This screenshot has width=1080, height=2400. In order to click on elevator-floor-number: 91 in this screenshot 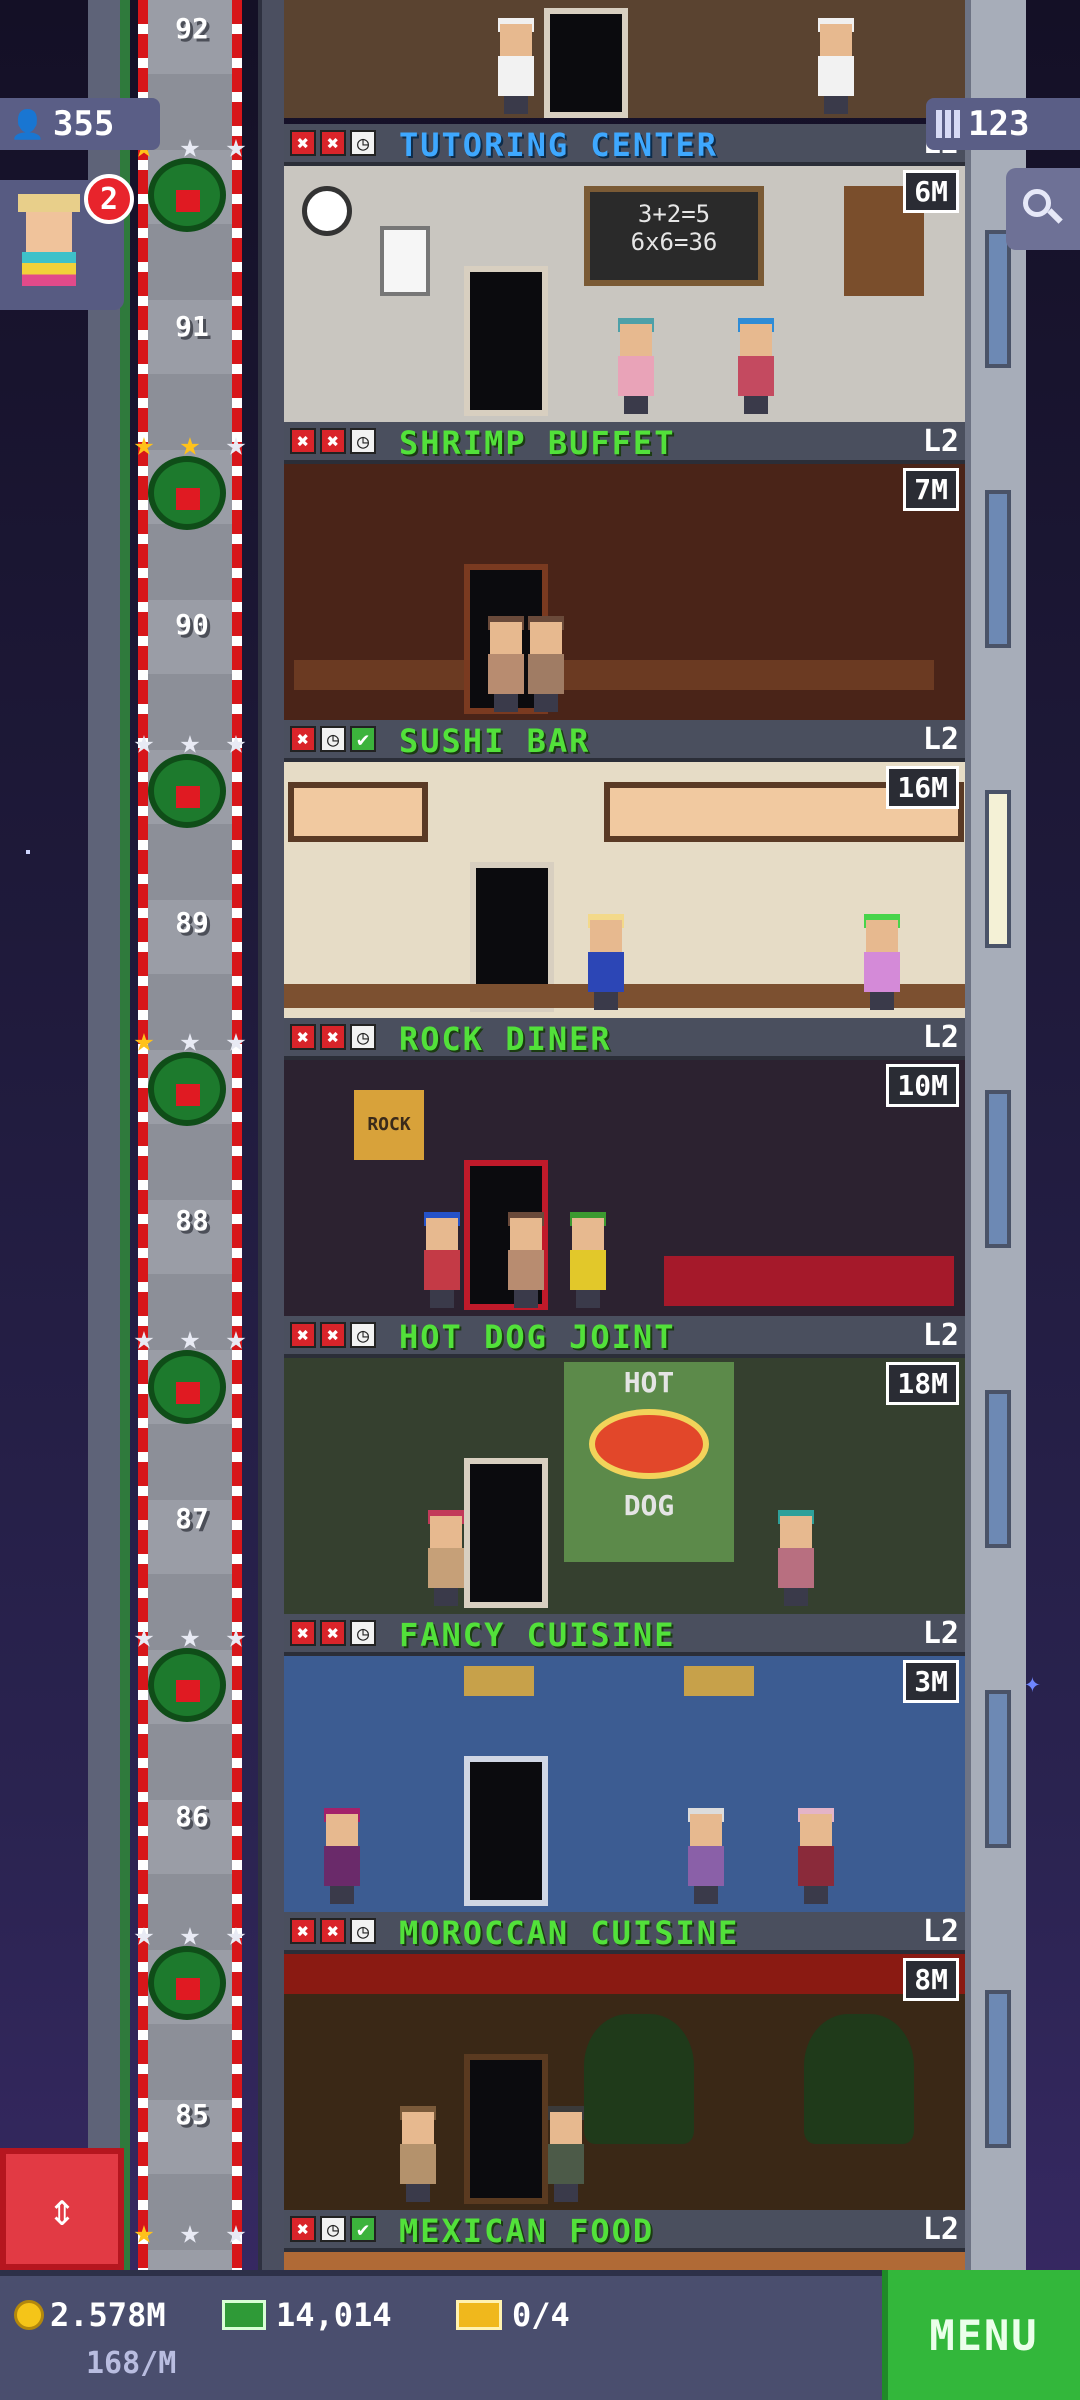, I will do `click(192, 326)`.